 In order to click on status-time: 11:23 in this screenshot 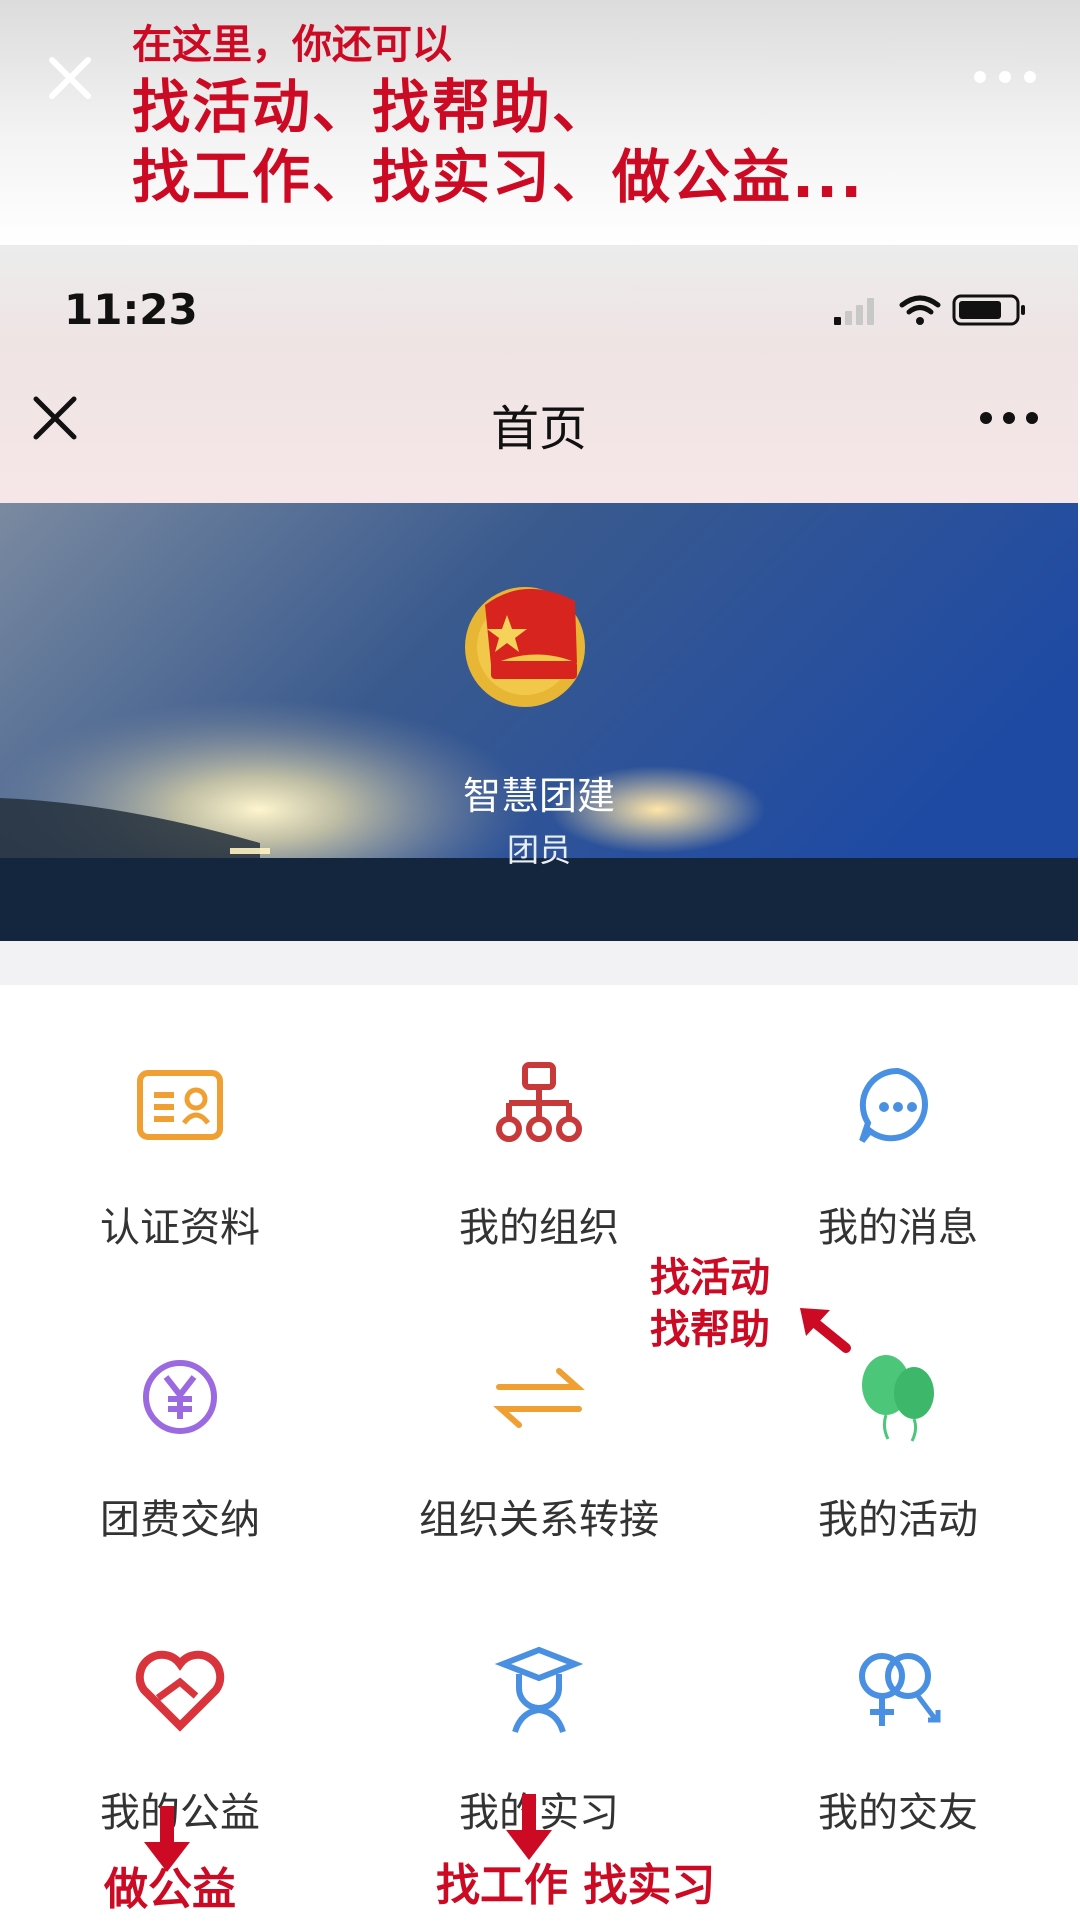, I will do `click(131, 309)`.